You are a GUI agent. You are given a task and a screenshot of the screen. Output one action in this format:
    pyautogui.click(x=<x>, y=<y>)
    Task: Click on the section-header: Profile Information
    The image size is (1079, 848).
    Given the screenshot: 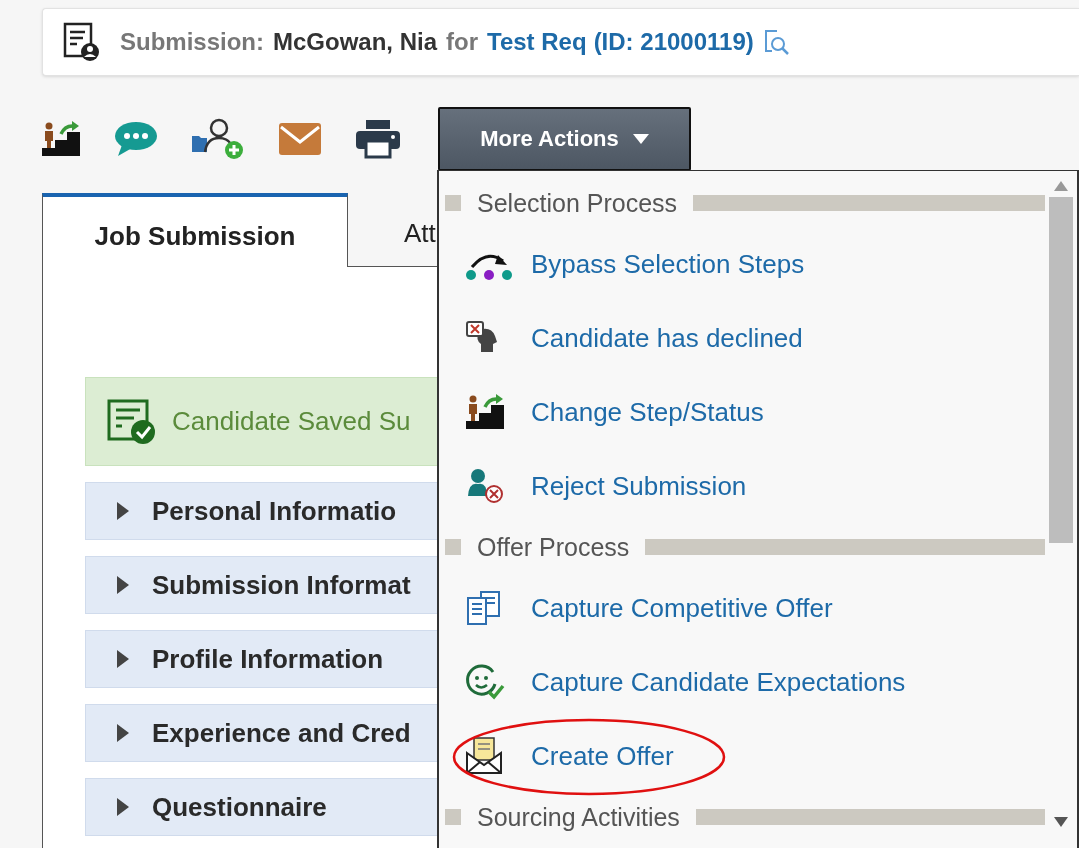 What is the action you would take?
    pyautogui.click(x=261, y=659)
    